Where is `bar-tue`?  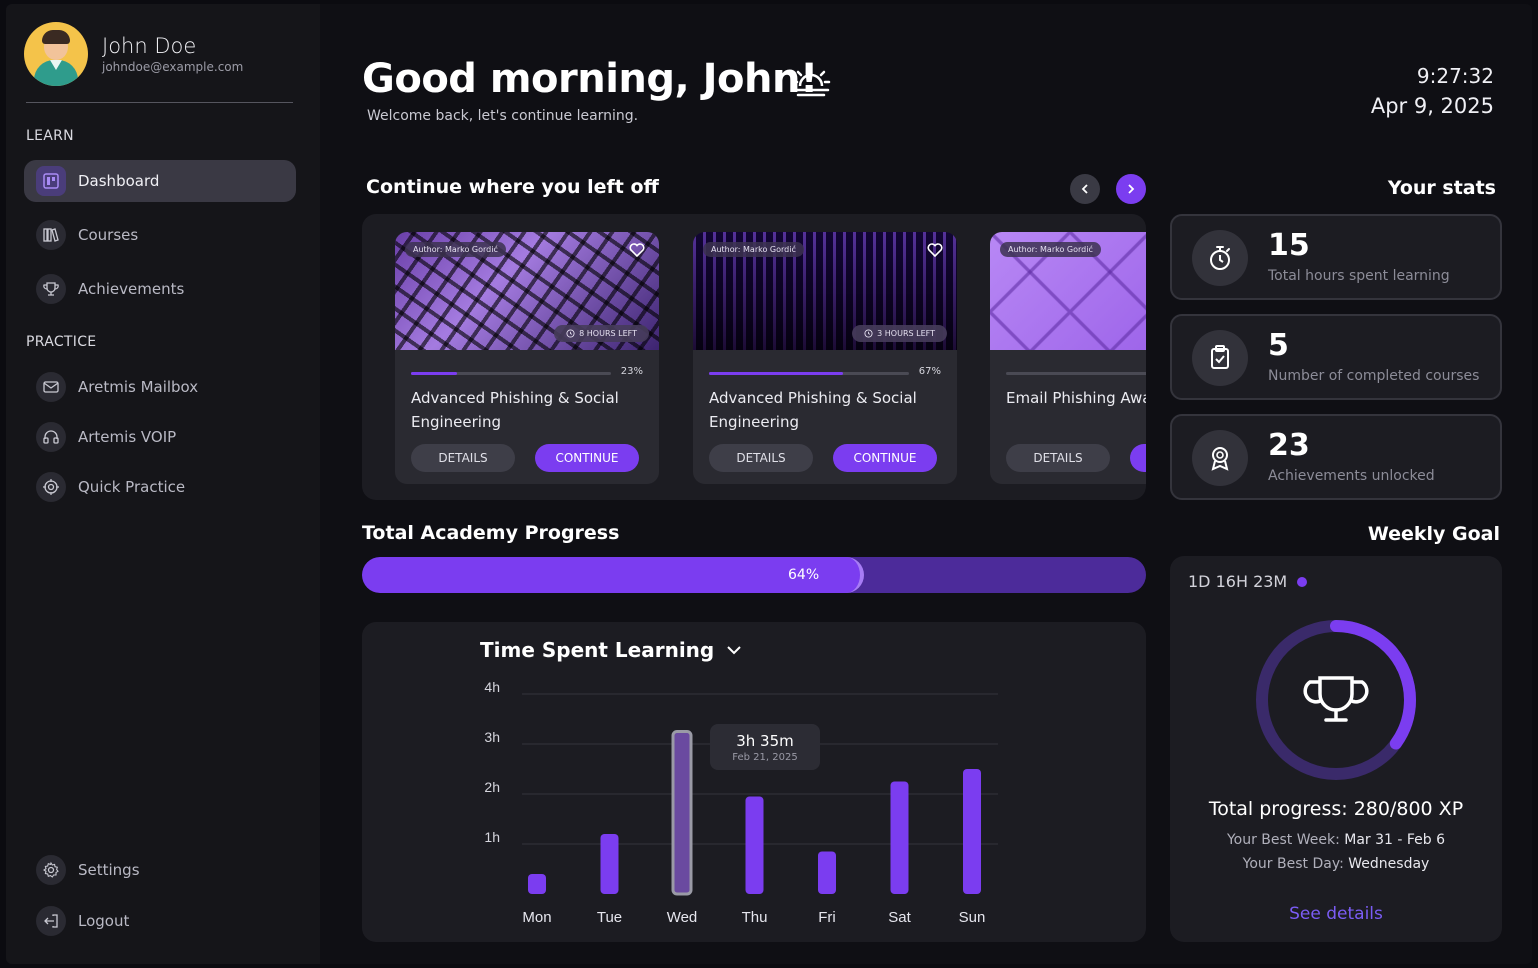
bar-tue is located at coordinates (609, 864).